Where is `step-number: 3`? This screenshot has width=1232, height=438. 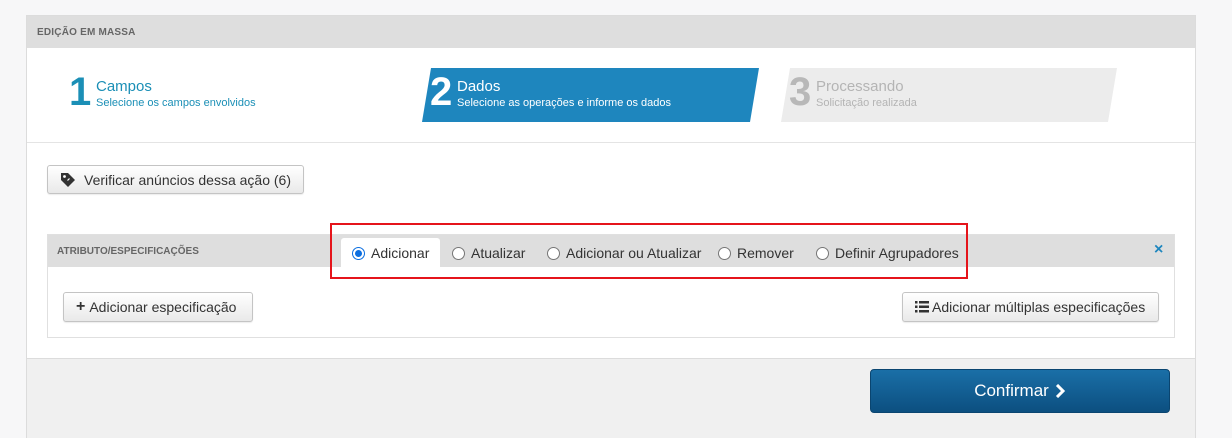 step-number: 3 is located at coordinates (800, 92).